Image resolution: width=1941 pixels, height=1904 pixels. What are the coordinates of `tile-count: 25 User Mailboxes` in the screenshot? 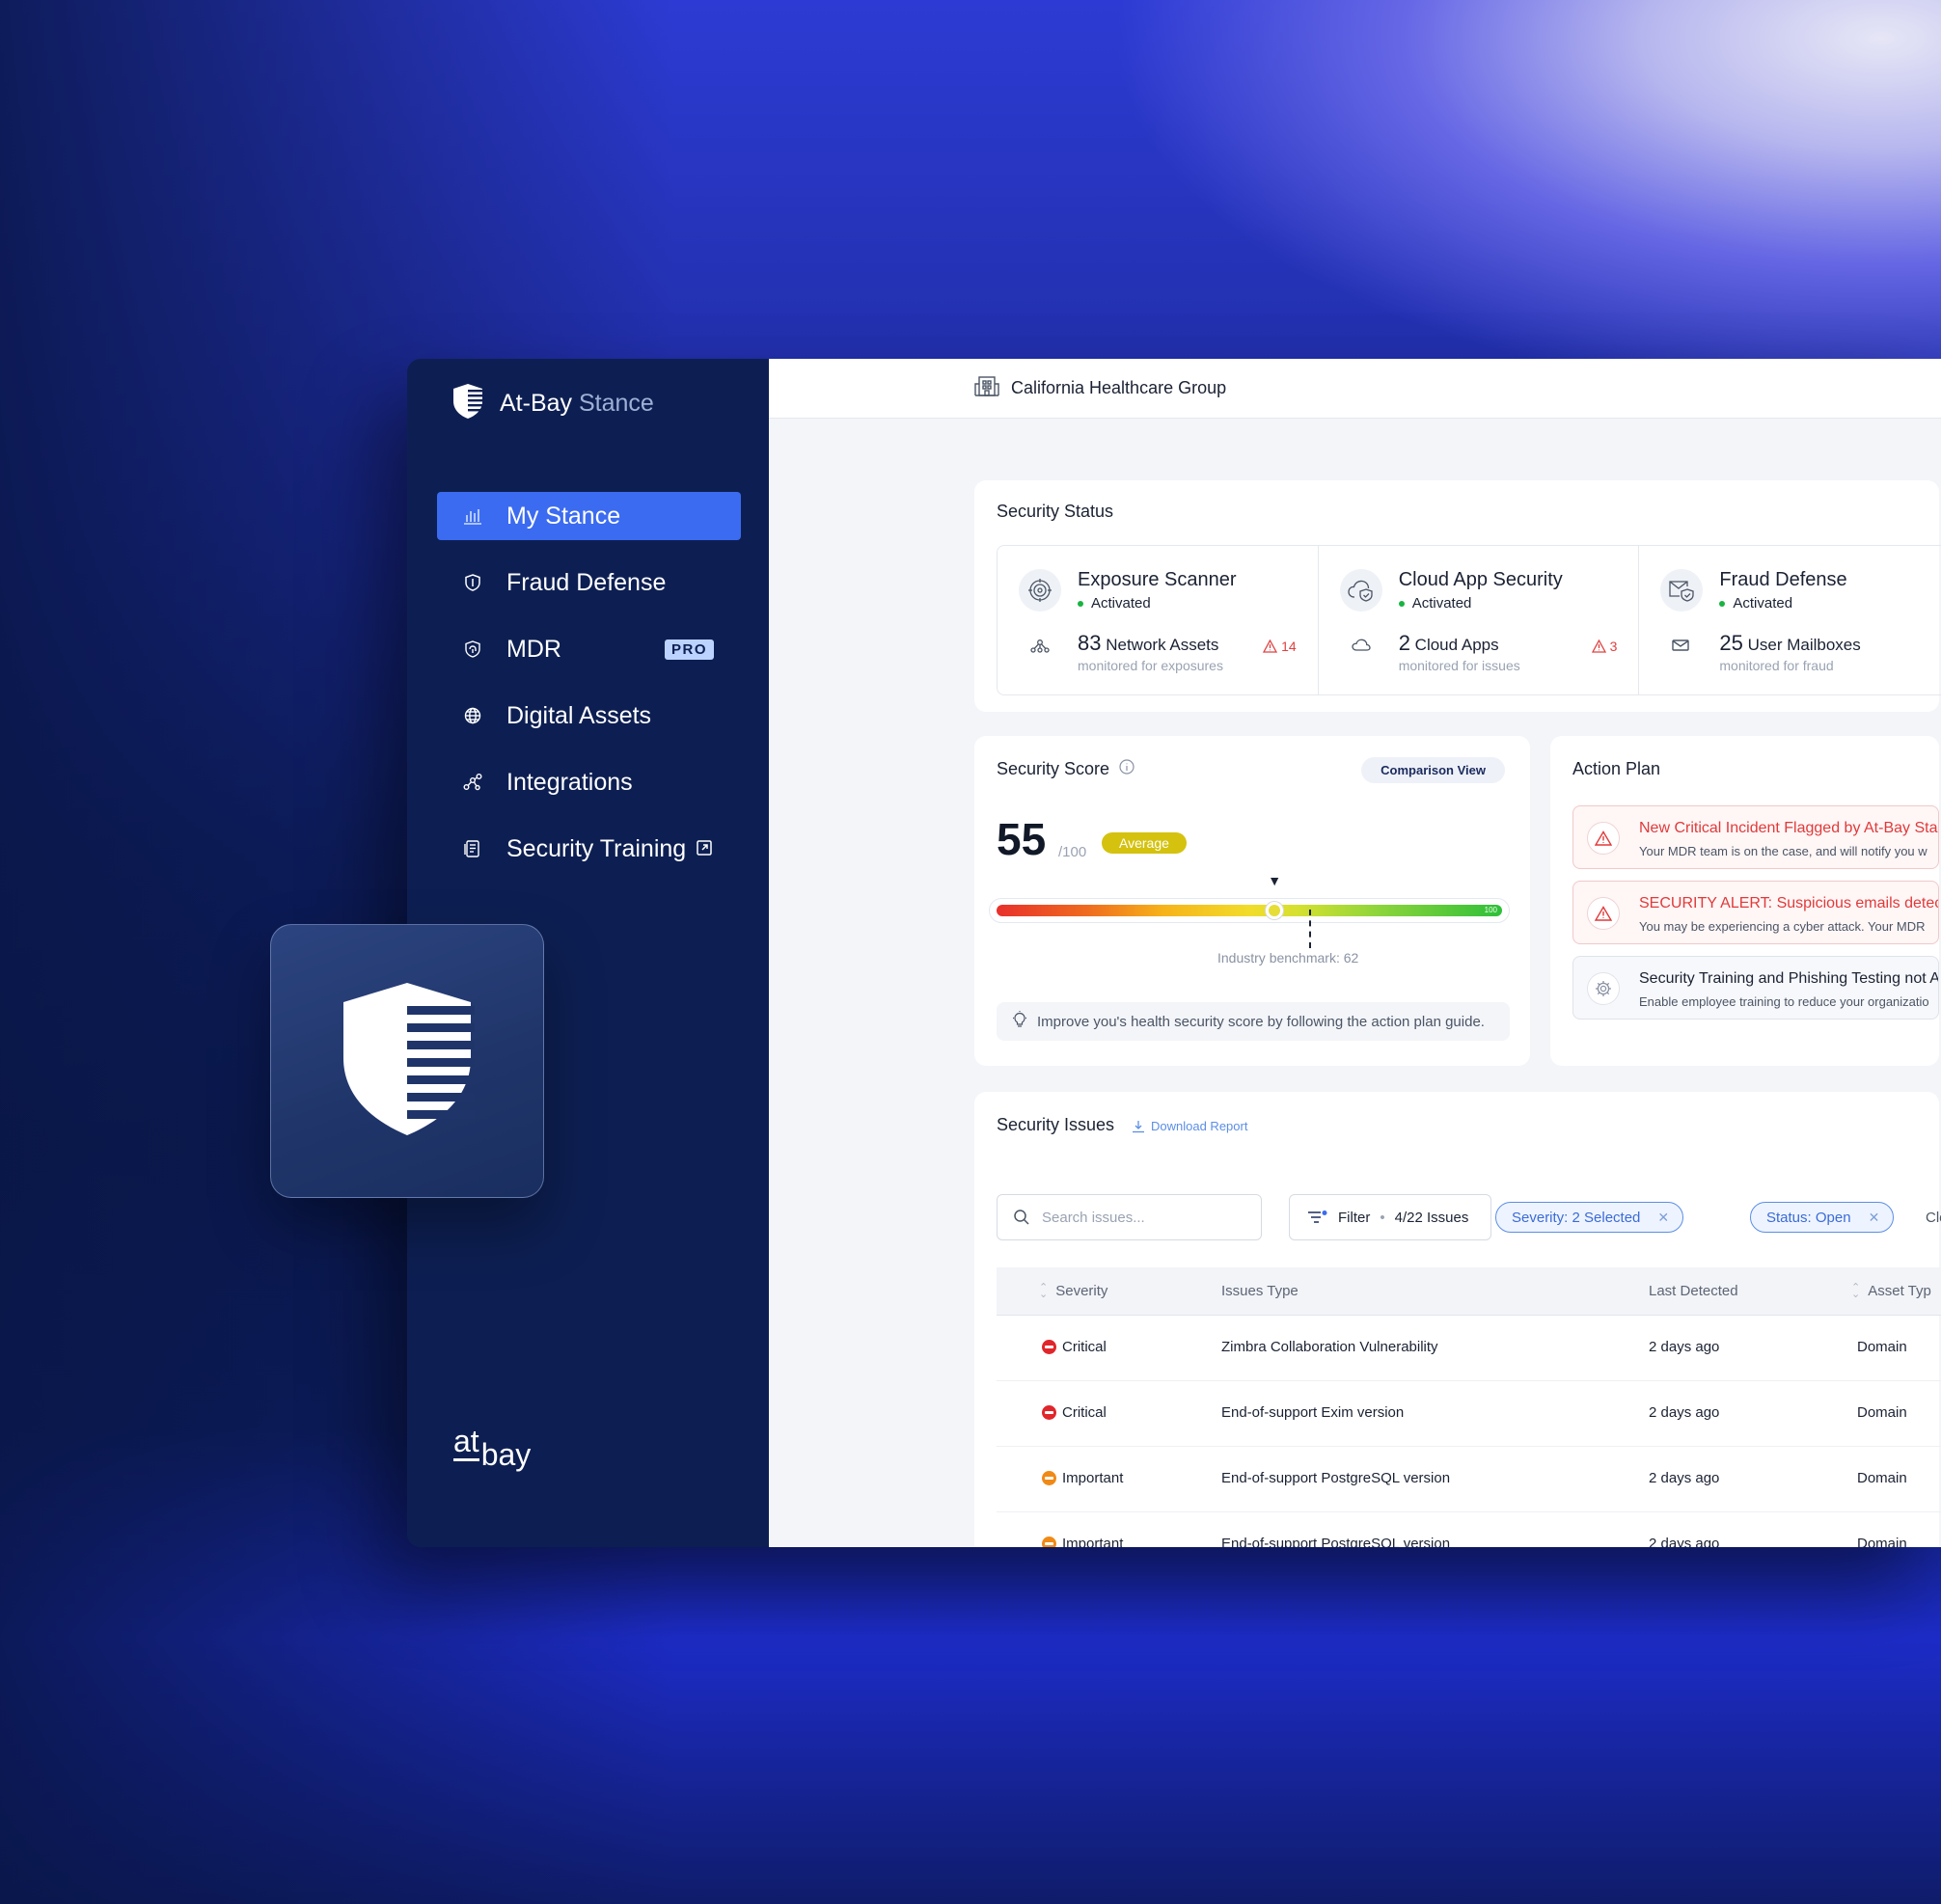 It's located at (1790, 643).